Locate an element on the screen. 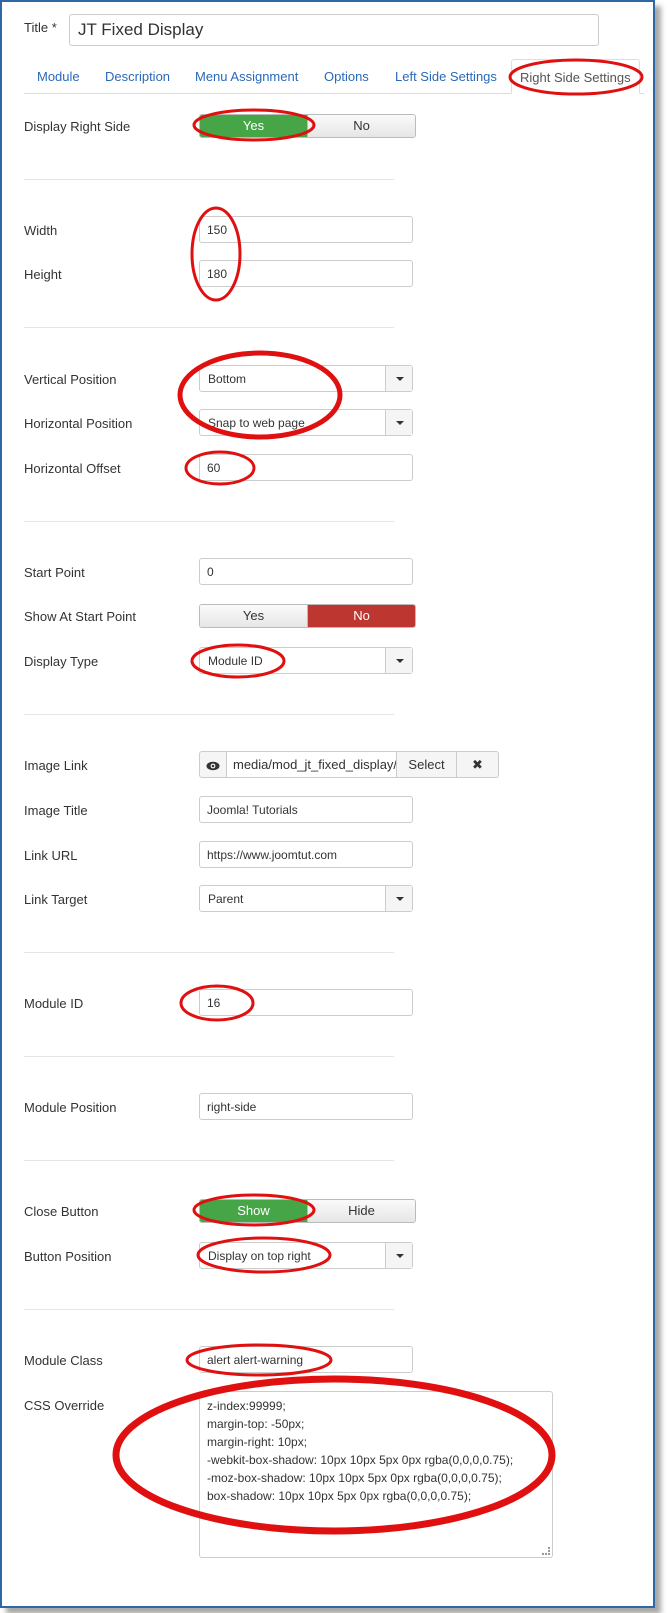 The image size is (669, 1613). close-button-show: Show is located at coordinates (253, 1211).